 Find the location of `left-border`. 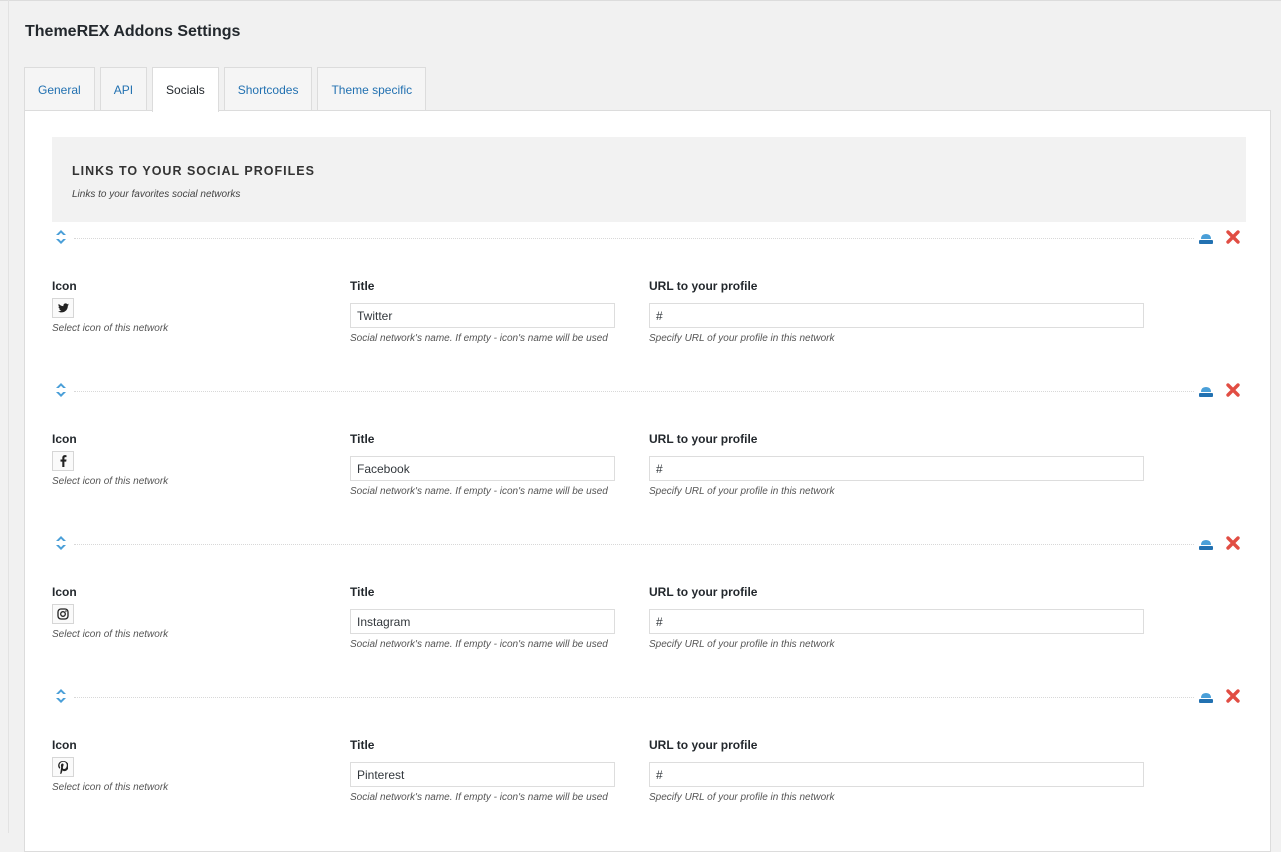

left-border is located at coordinates (8, 416).